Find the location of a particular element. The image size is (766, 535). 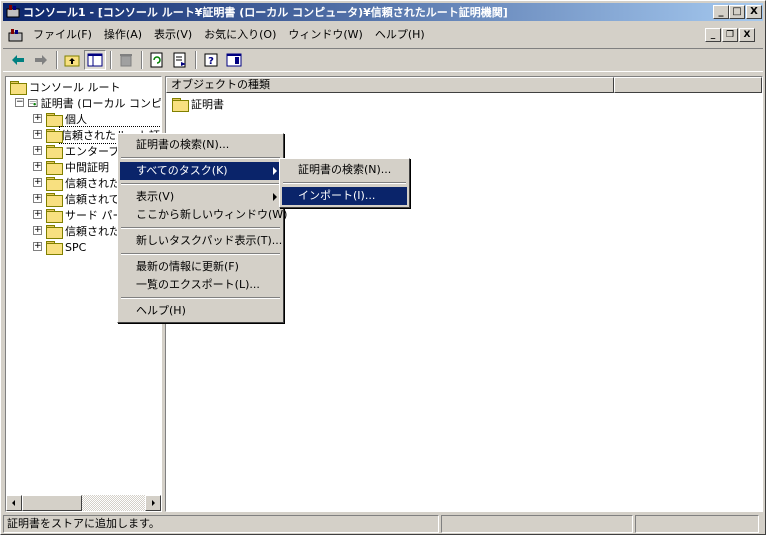

menu-item-view: 表示(V) is located at coordinates (200, 197).